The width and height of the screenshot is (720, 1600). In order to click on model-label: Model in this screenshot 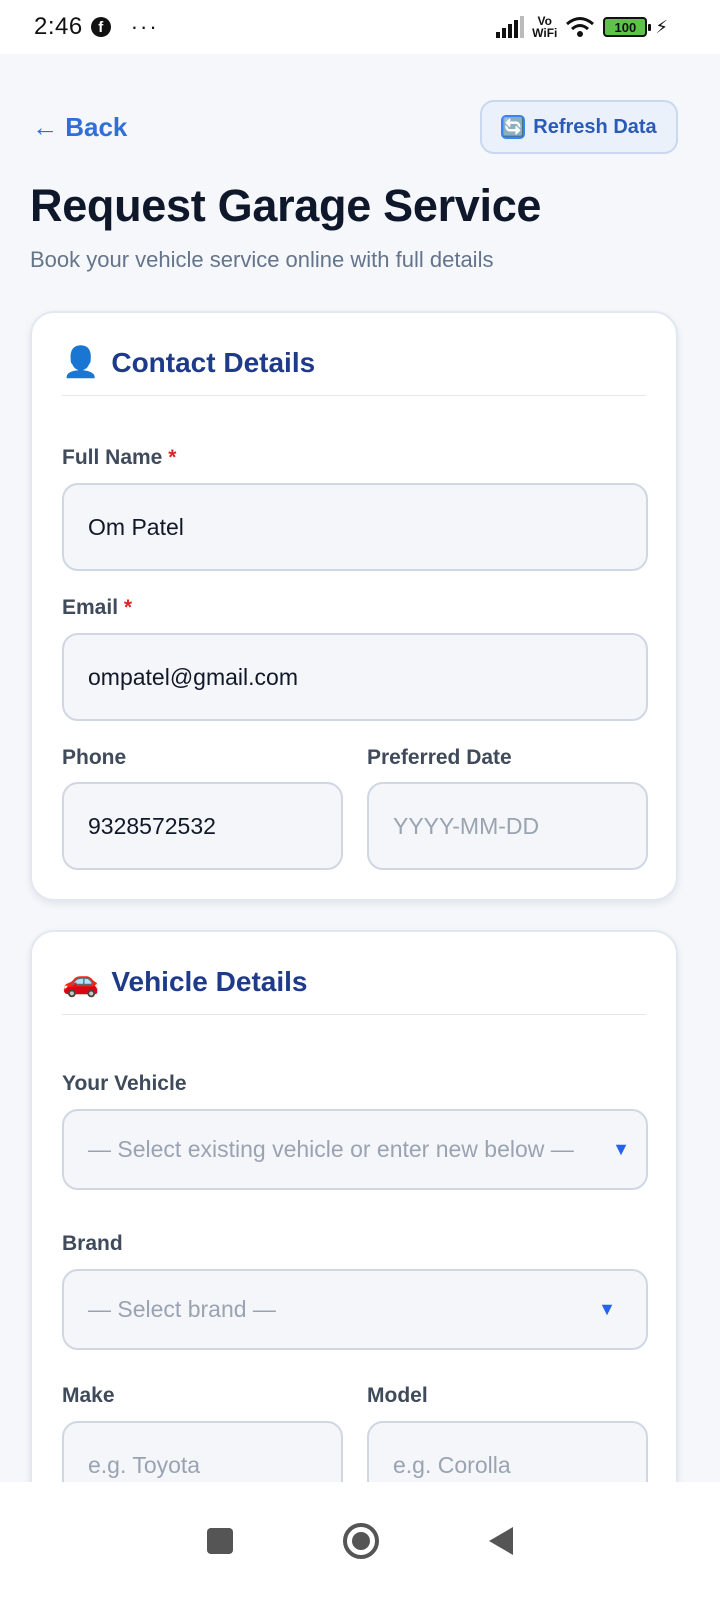, I will do `click(397, 1395)`.